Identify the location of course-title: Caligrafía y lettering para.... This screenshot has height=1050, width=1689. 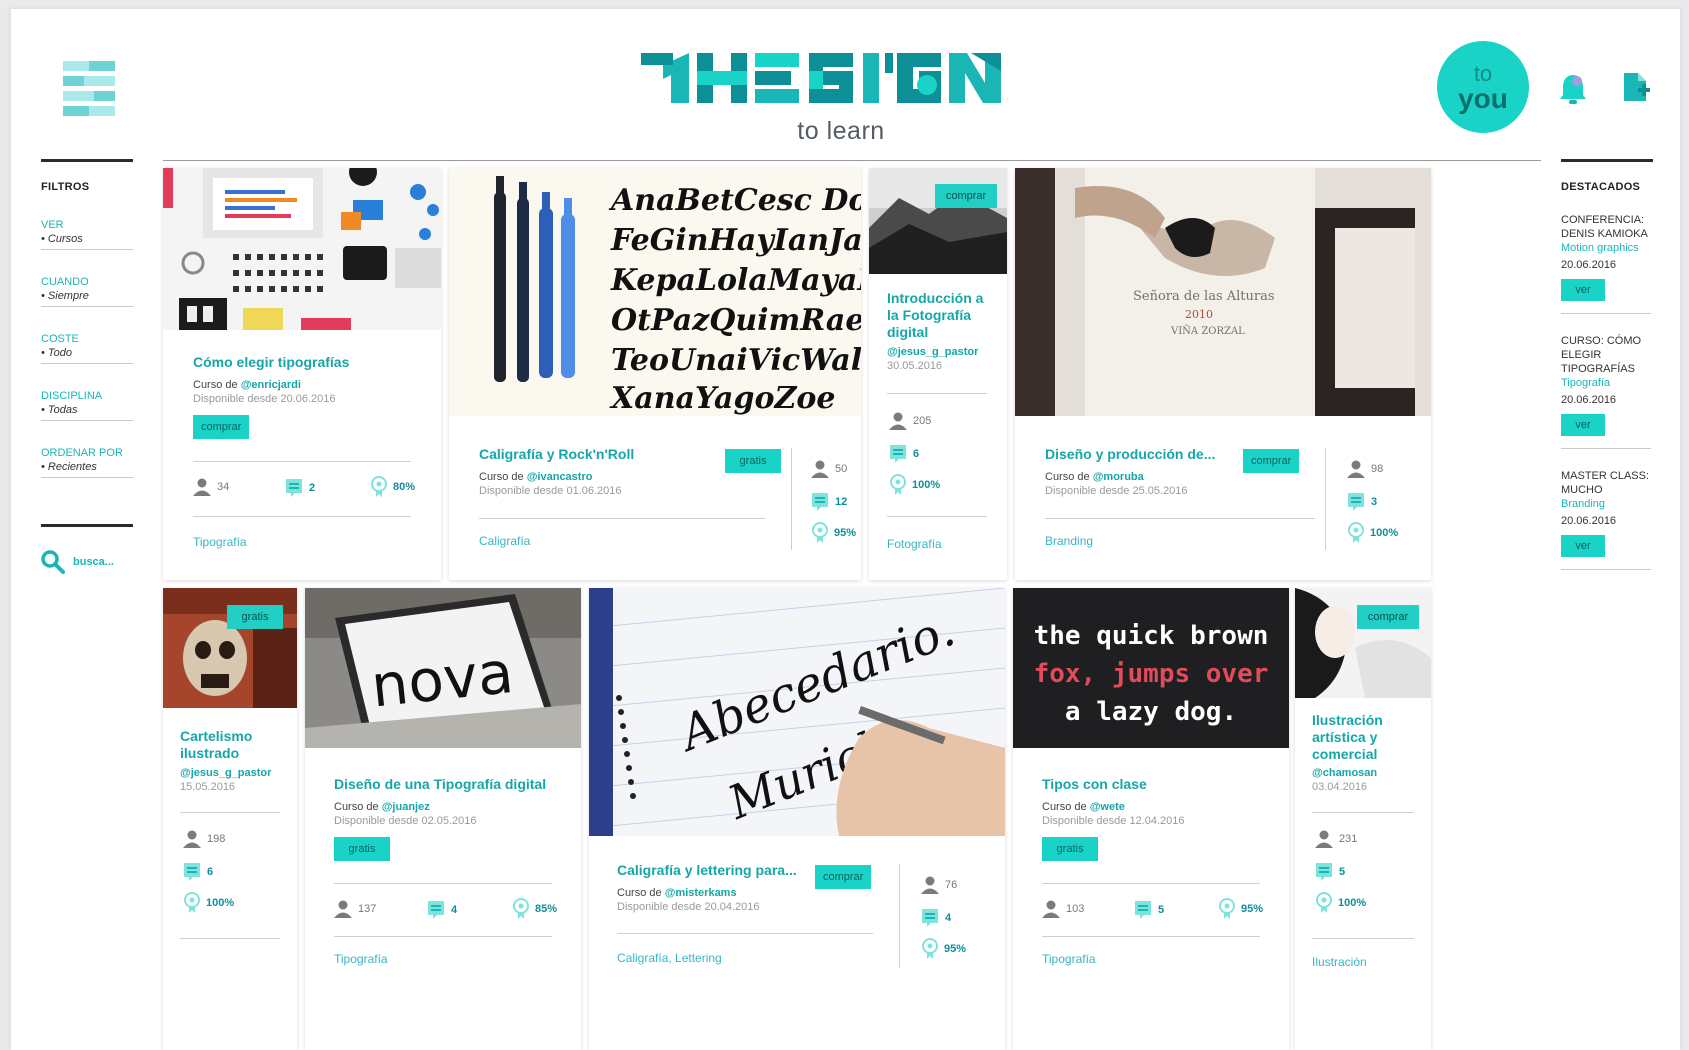
(707, 870).